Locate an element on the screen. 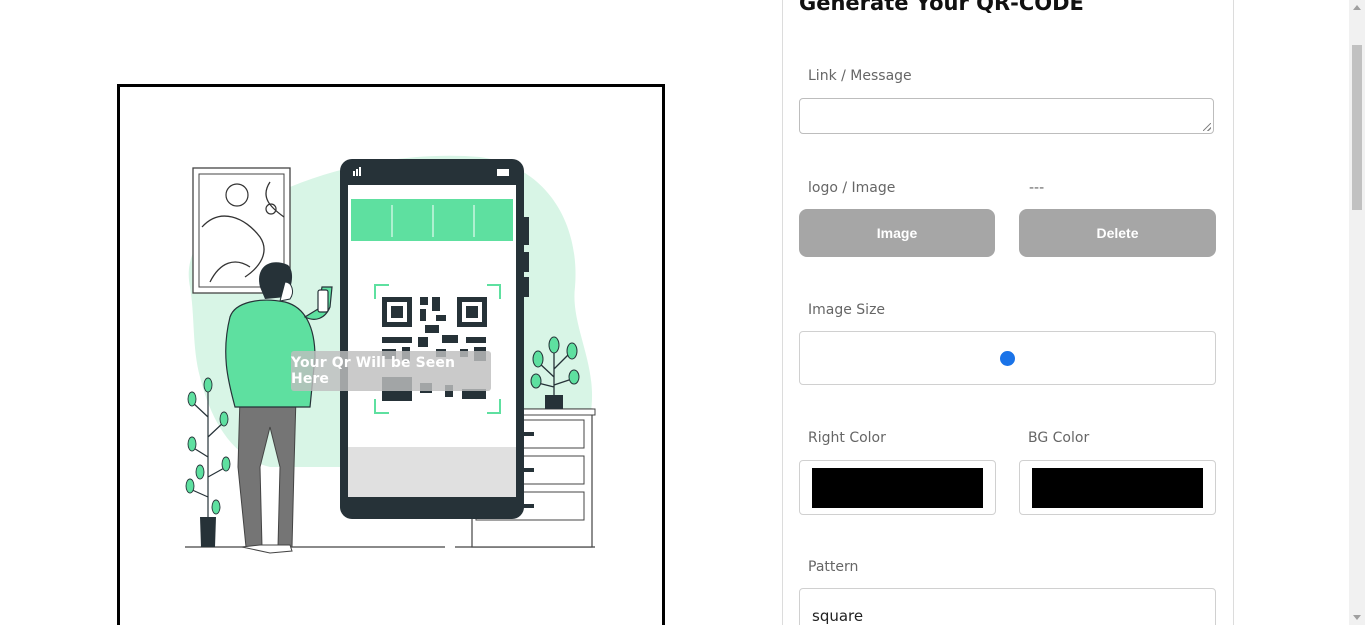 The image size is (1365, 625). plant-pot-right is located at coordinates (554, 402).